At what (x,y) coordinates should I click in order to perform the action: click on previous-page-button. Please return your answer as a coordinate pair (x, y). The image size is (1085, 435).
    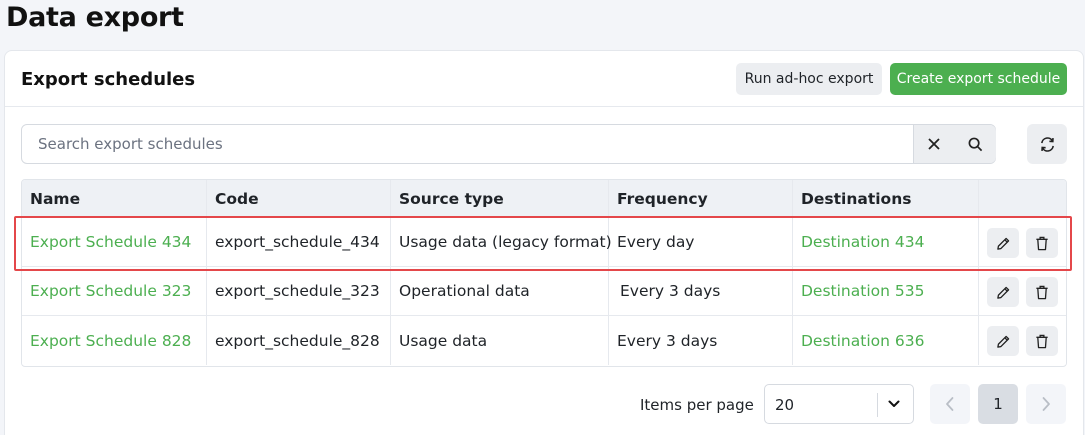
    Looking at the image, I should click on (950, 404).